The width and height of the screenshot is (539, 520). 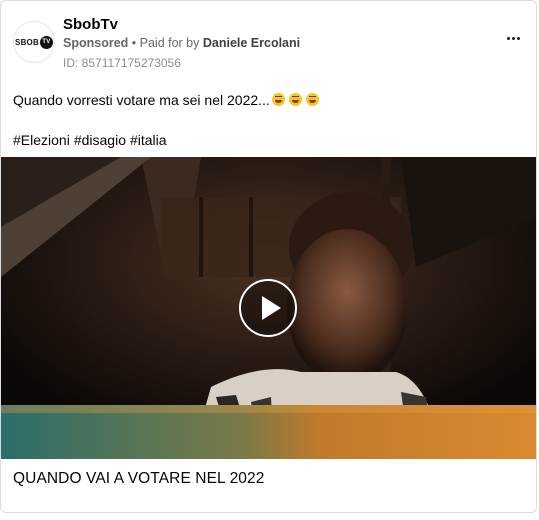 I want to click on hashtag-link: #Elezioni, so click(x=41, y=140).